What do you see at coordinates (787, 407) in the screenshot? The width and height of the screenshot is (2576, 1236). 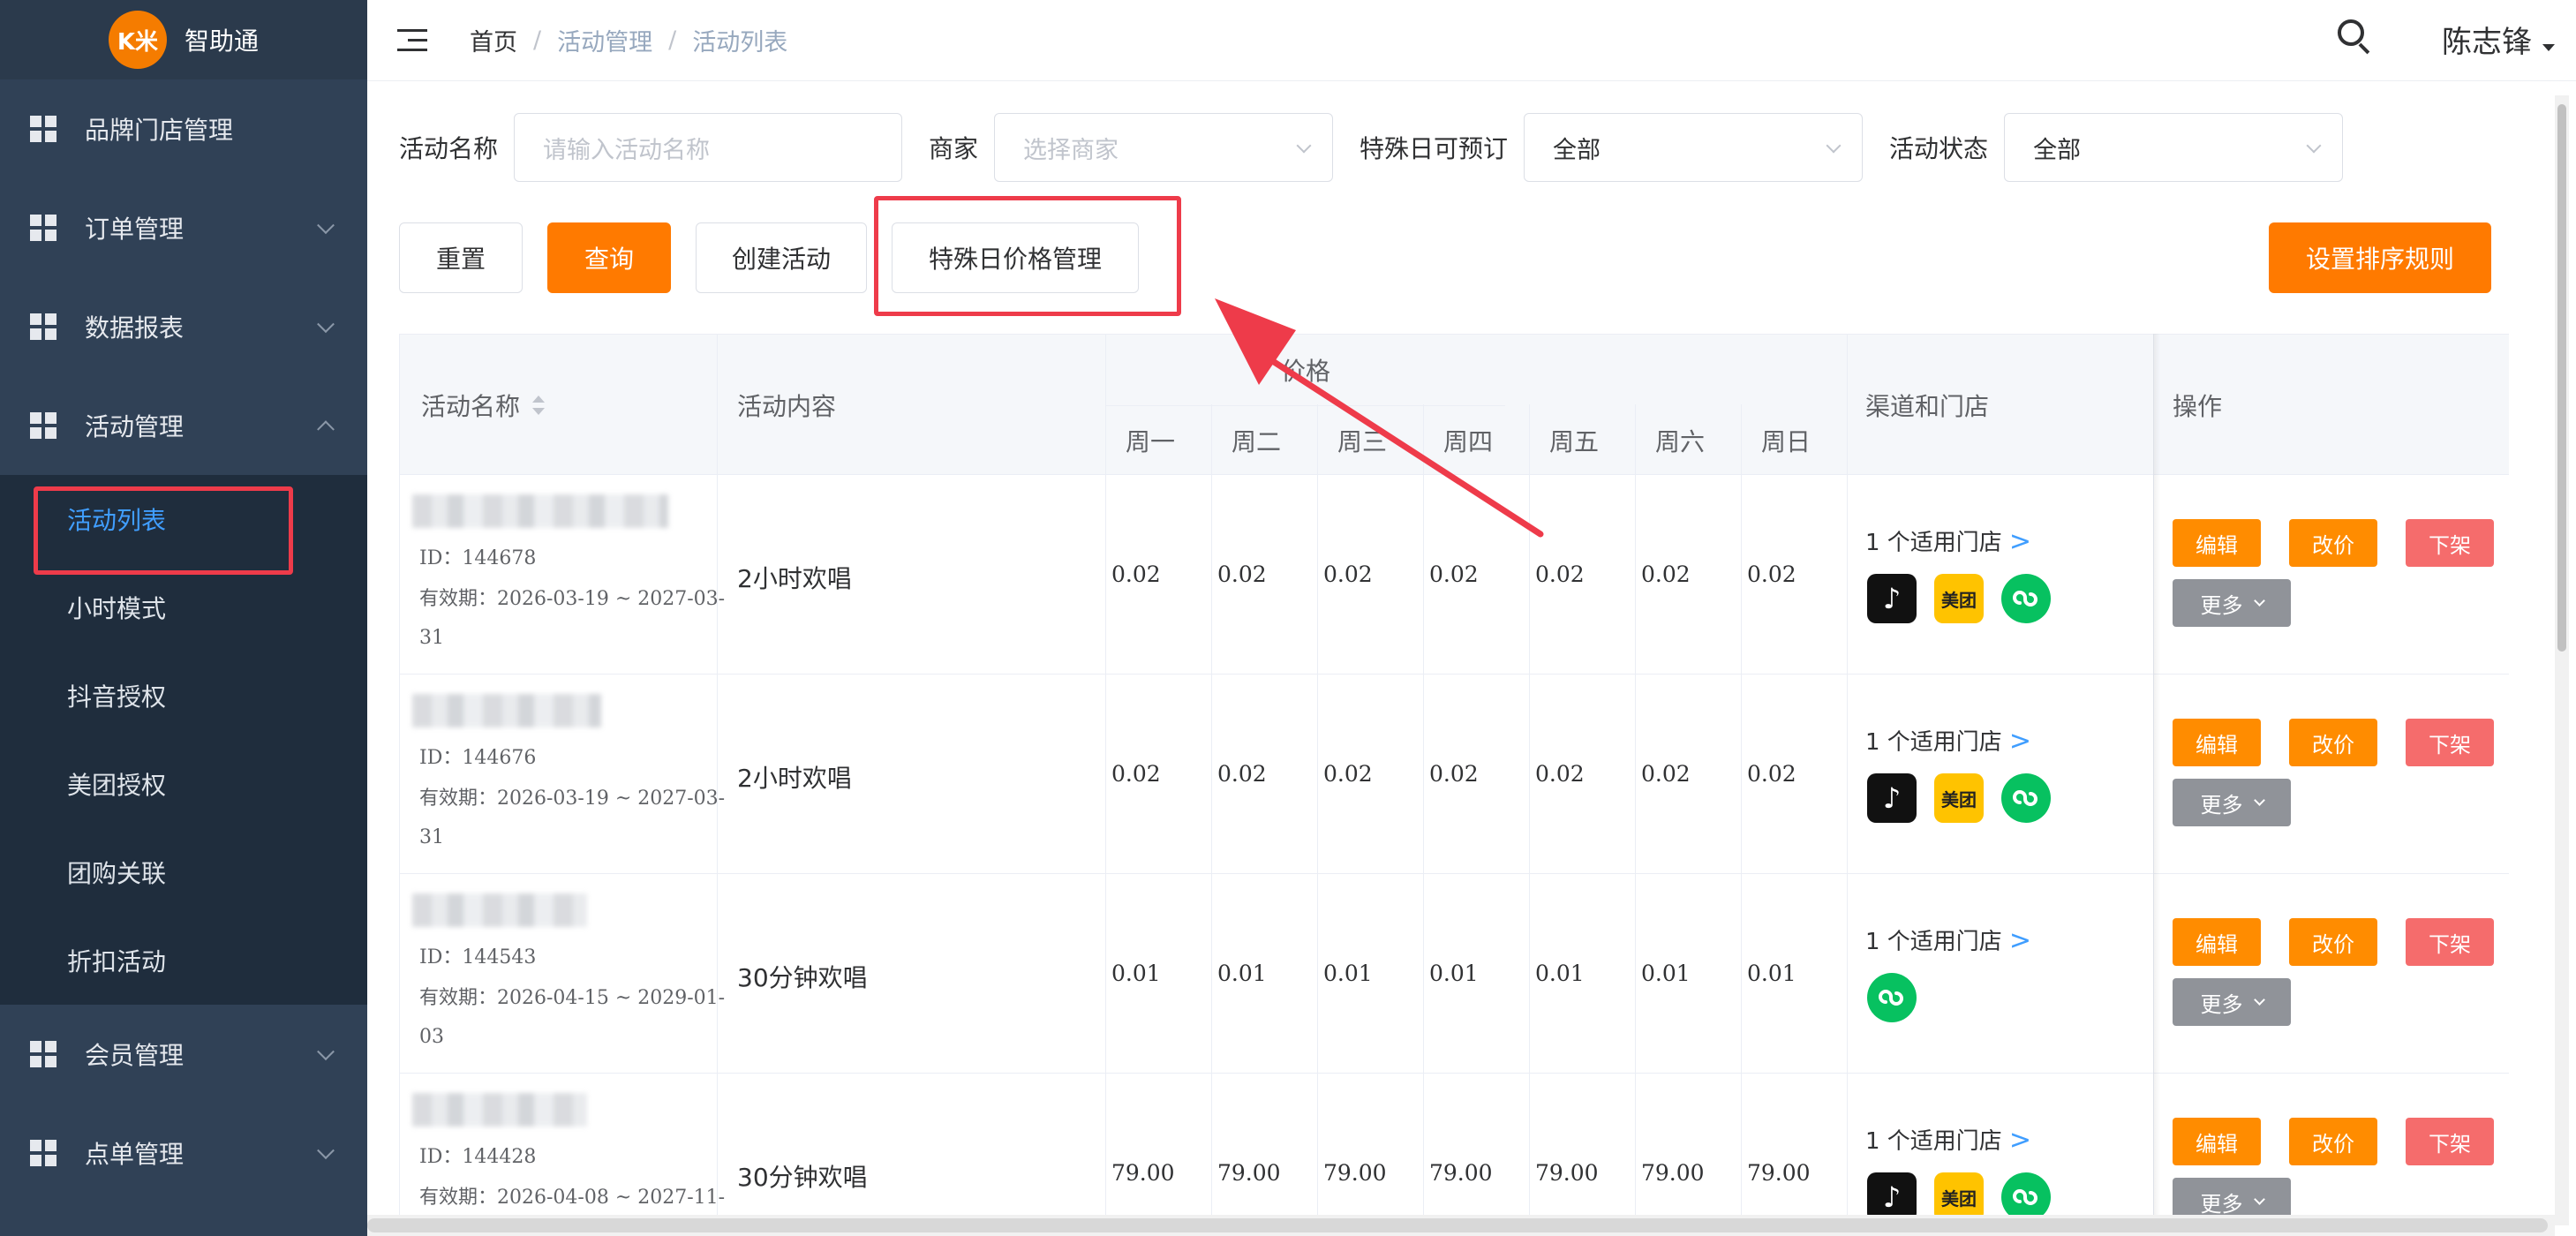 I see `column-header-content: 活动内容` at bounding box center [787, 407].